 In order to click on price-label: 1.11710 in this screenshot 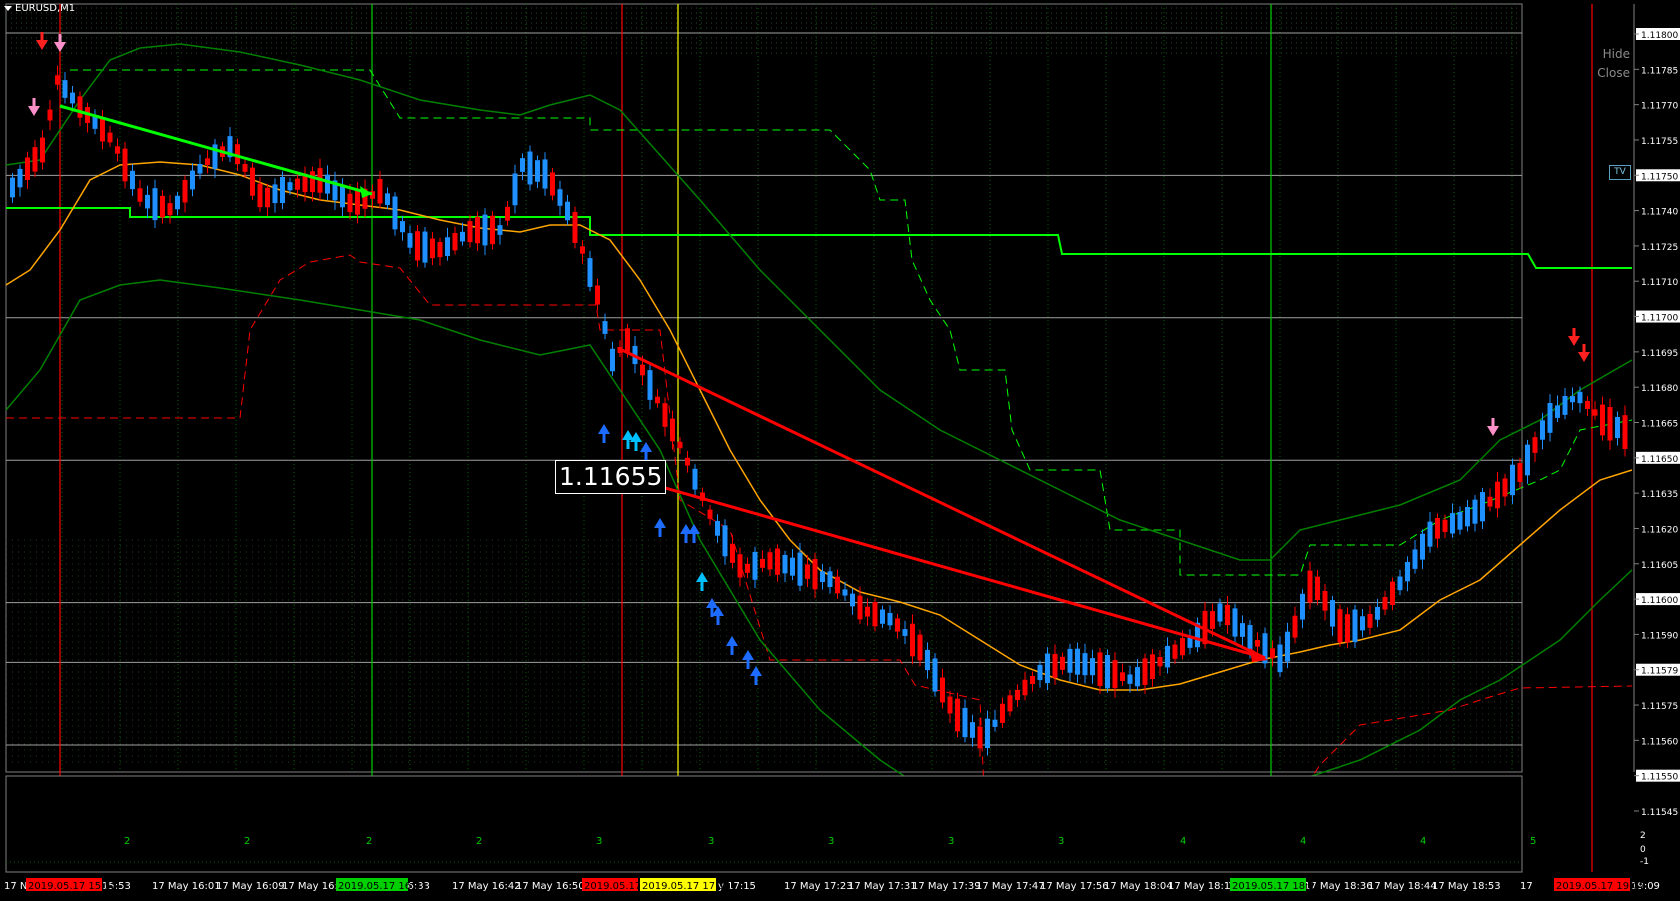, I will do `click(1659, 283)`.